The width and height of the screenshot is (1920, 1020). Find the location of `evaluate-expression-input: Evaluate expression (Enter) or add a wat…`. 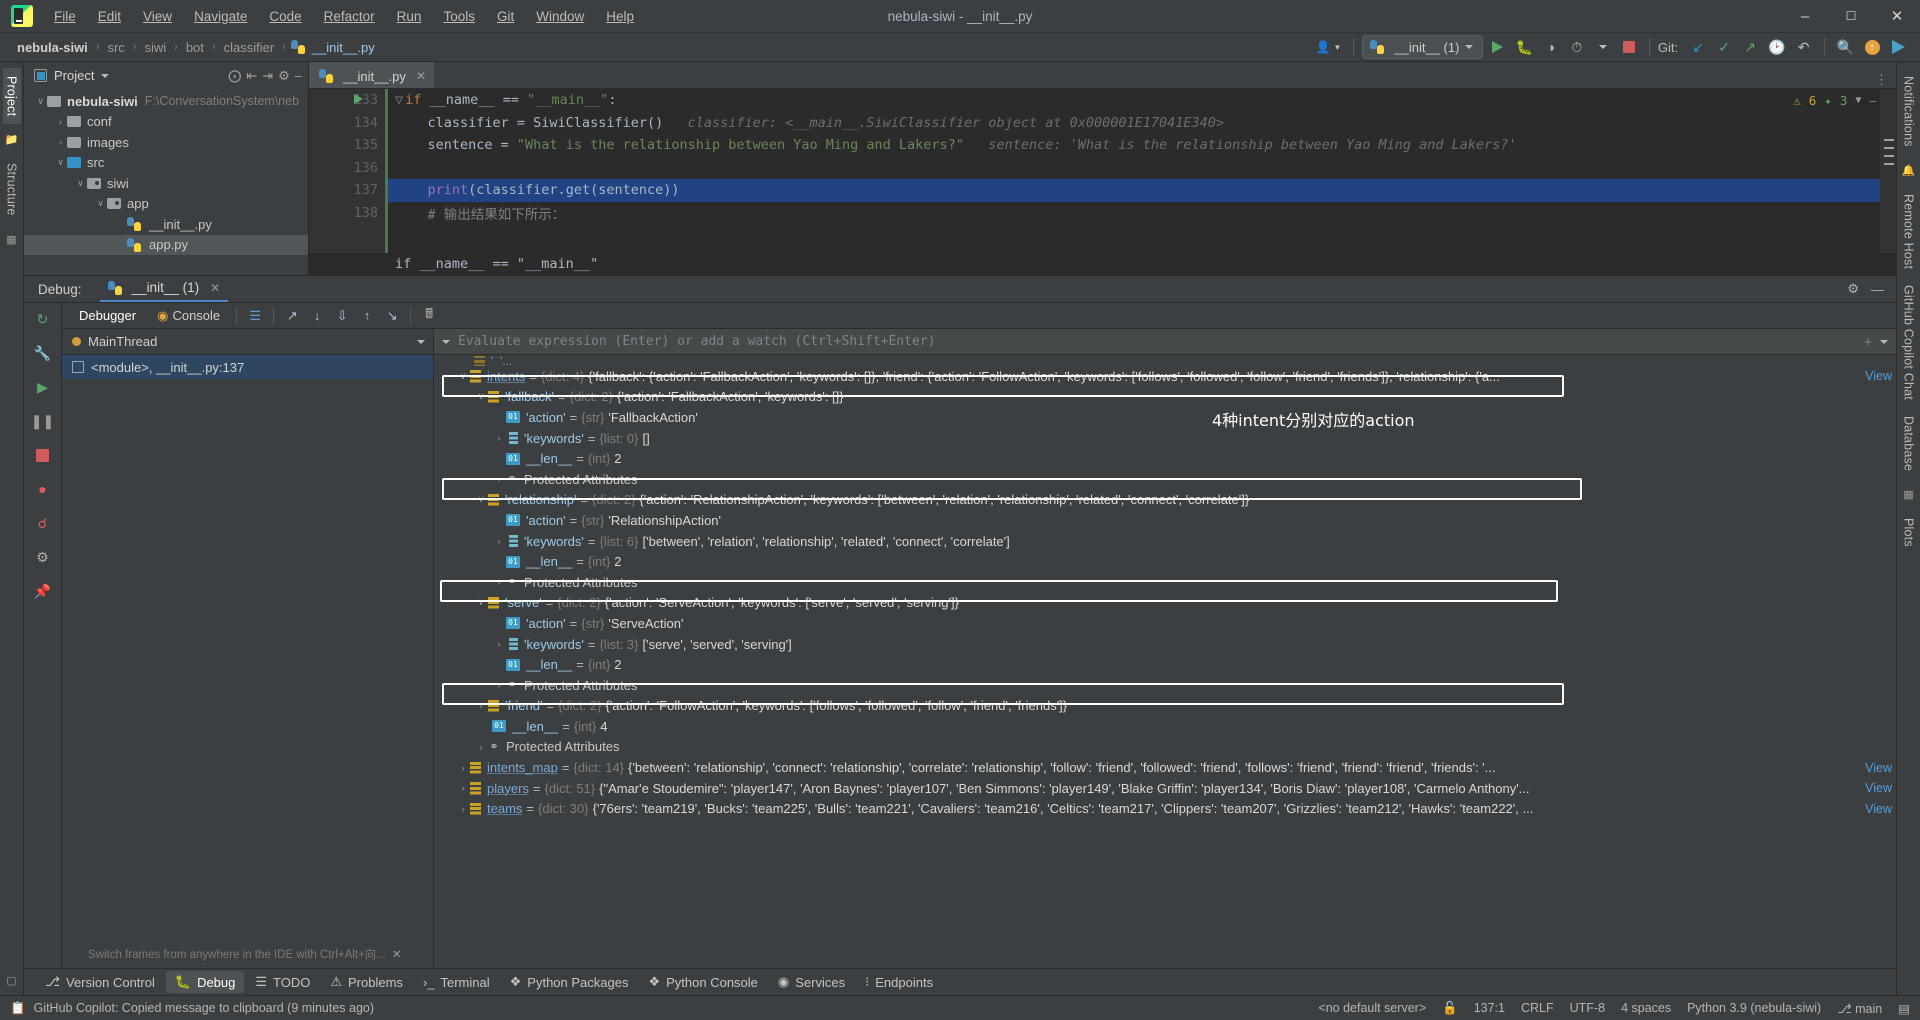

evaluate-expression-input: Evaluate expression (Enter) or add a wat… is located at coordinates (1157, 341).